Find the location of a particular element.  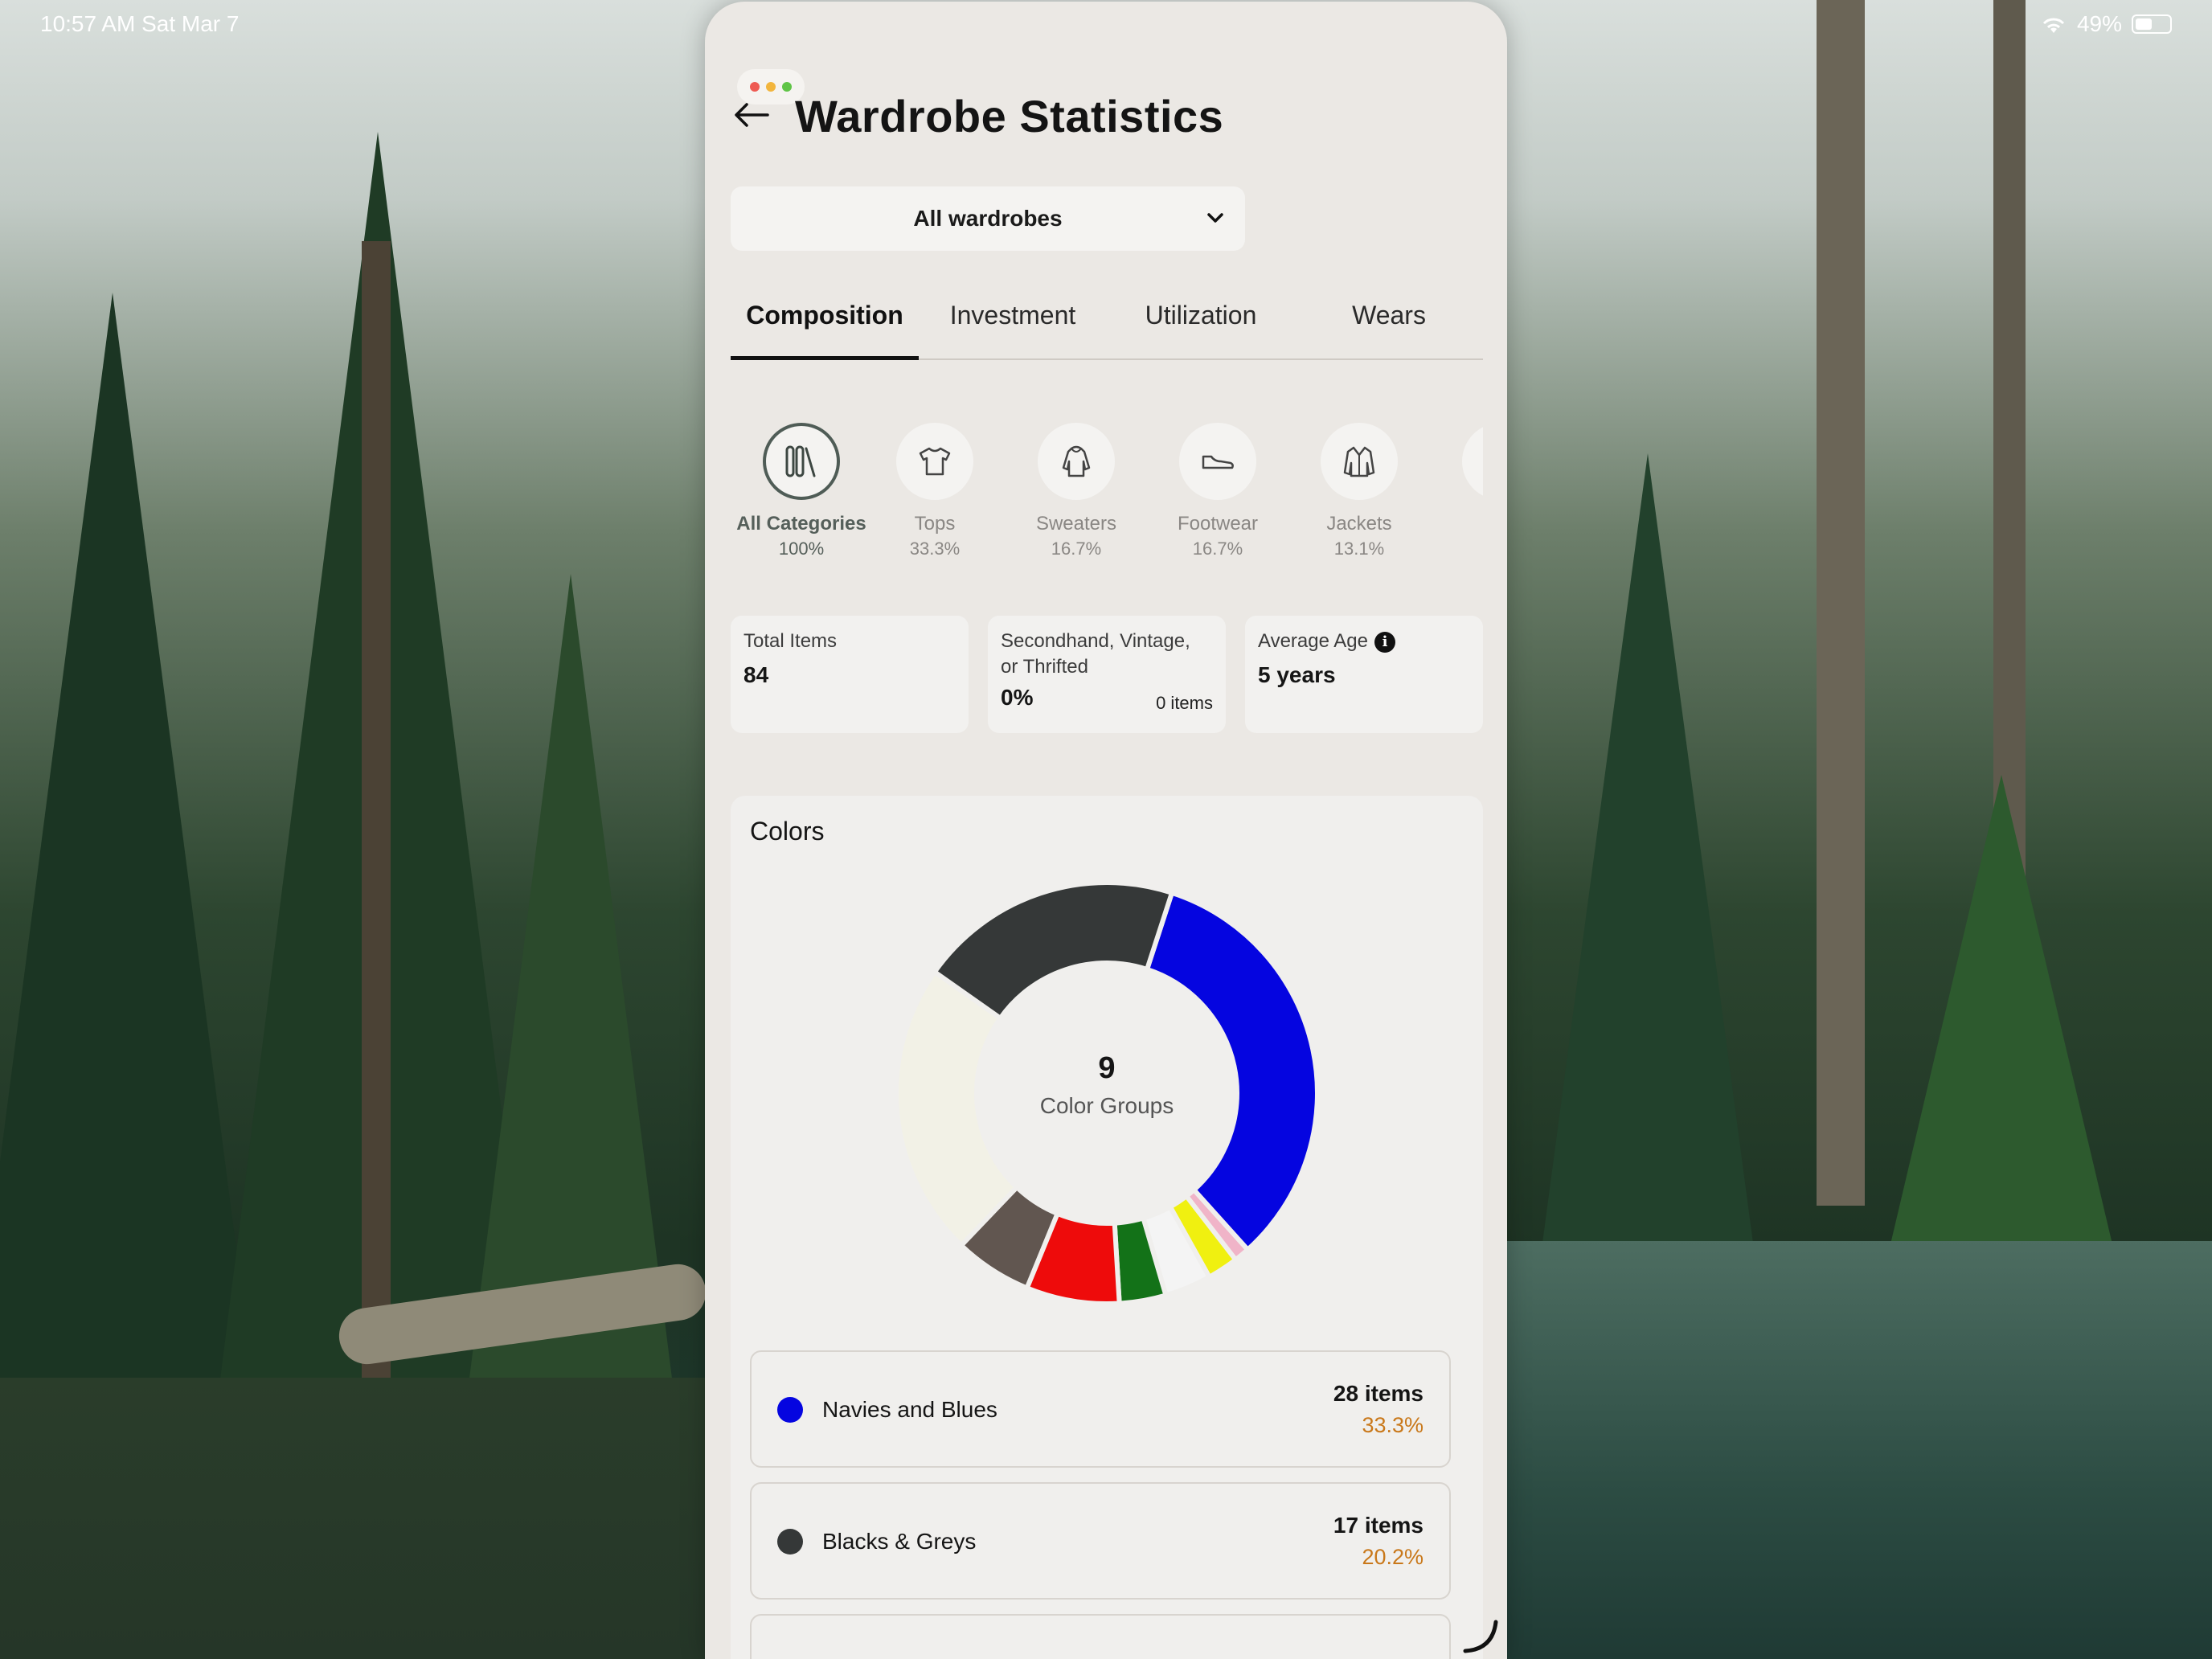

back-button is located at coordinates (751, 115).